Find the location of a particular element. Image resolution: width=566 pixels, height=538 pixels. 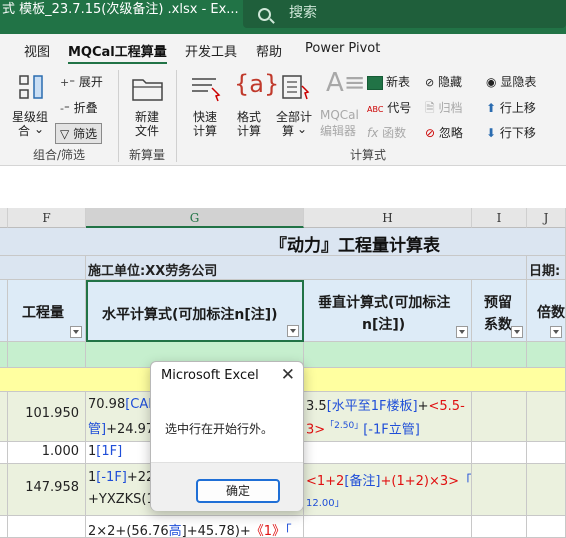

all-calc-label2: 算 is located at coordinates (288, 131).